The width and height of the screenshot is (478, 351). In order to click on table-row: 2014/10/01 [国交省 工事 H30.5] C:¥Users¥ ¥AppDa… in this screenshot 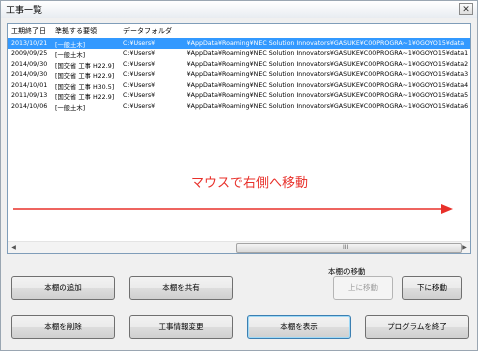, I will do `click(239, 85)`.